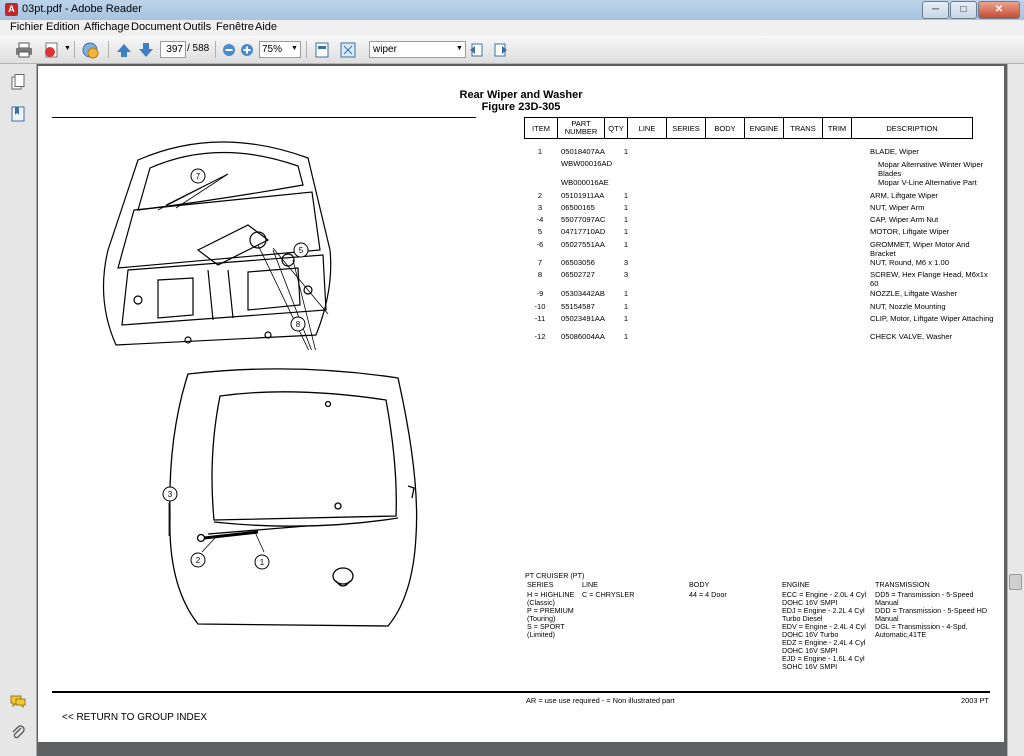  Describe the element at coordinates (198, 48) in the screenshot. I see `page-total: / 588` at that location.